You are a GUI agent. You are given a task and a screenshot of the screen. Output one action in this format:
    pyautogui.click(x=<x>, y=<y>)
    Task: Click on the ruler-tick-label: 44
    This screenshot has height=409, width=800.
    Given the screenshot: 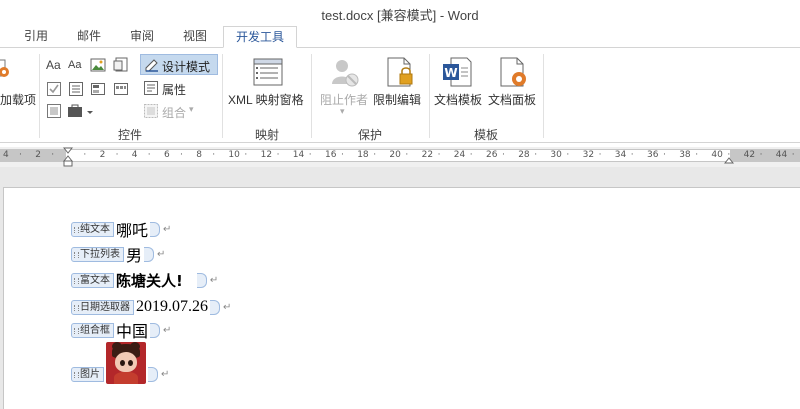 What is the action you would take?
    pyautogui.click(x=781, y=155)
    